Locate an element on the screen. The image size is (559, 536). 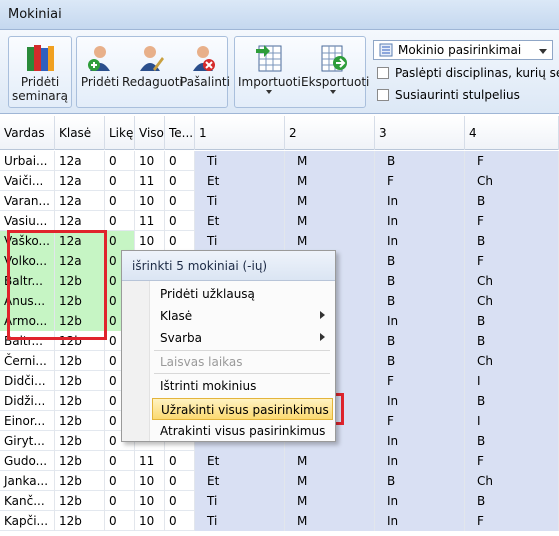
menu-item-delete-students: Ištrinti mokinius is located at coordinates (242, 386).